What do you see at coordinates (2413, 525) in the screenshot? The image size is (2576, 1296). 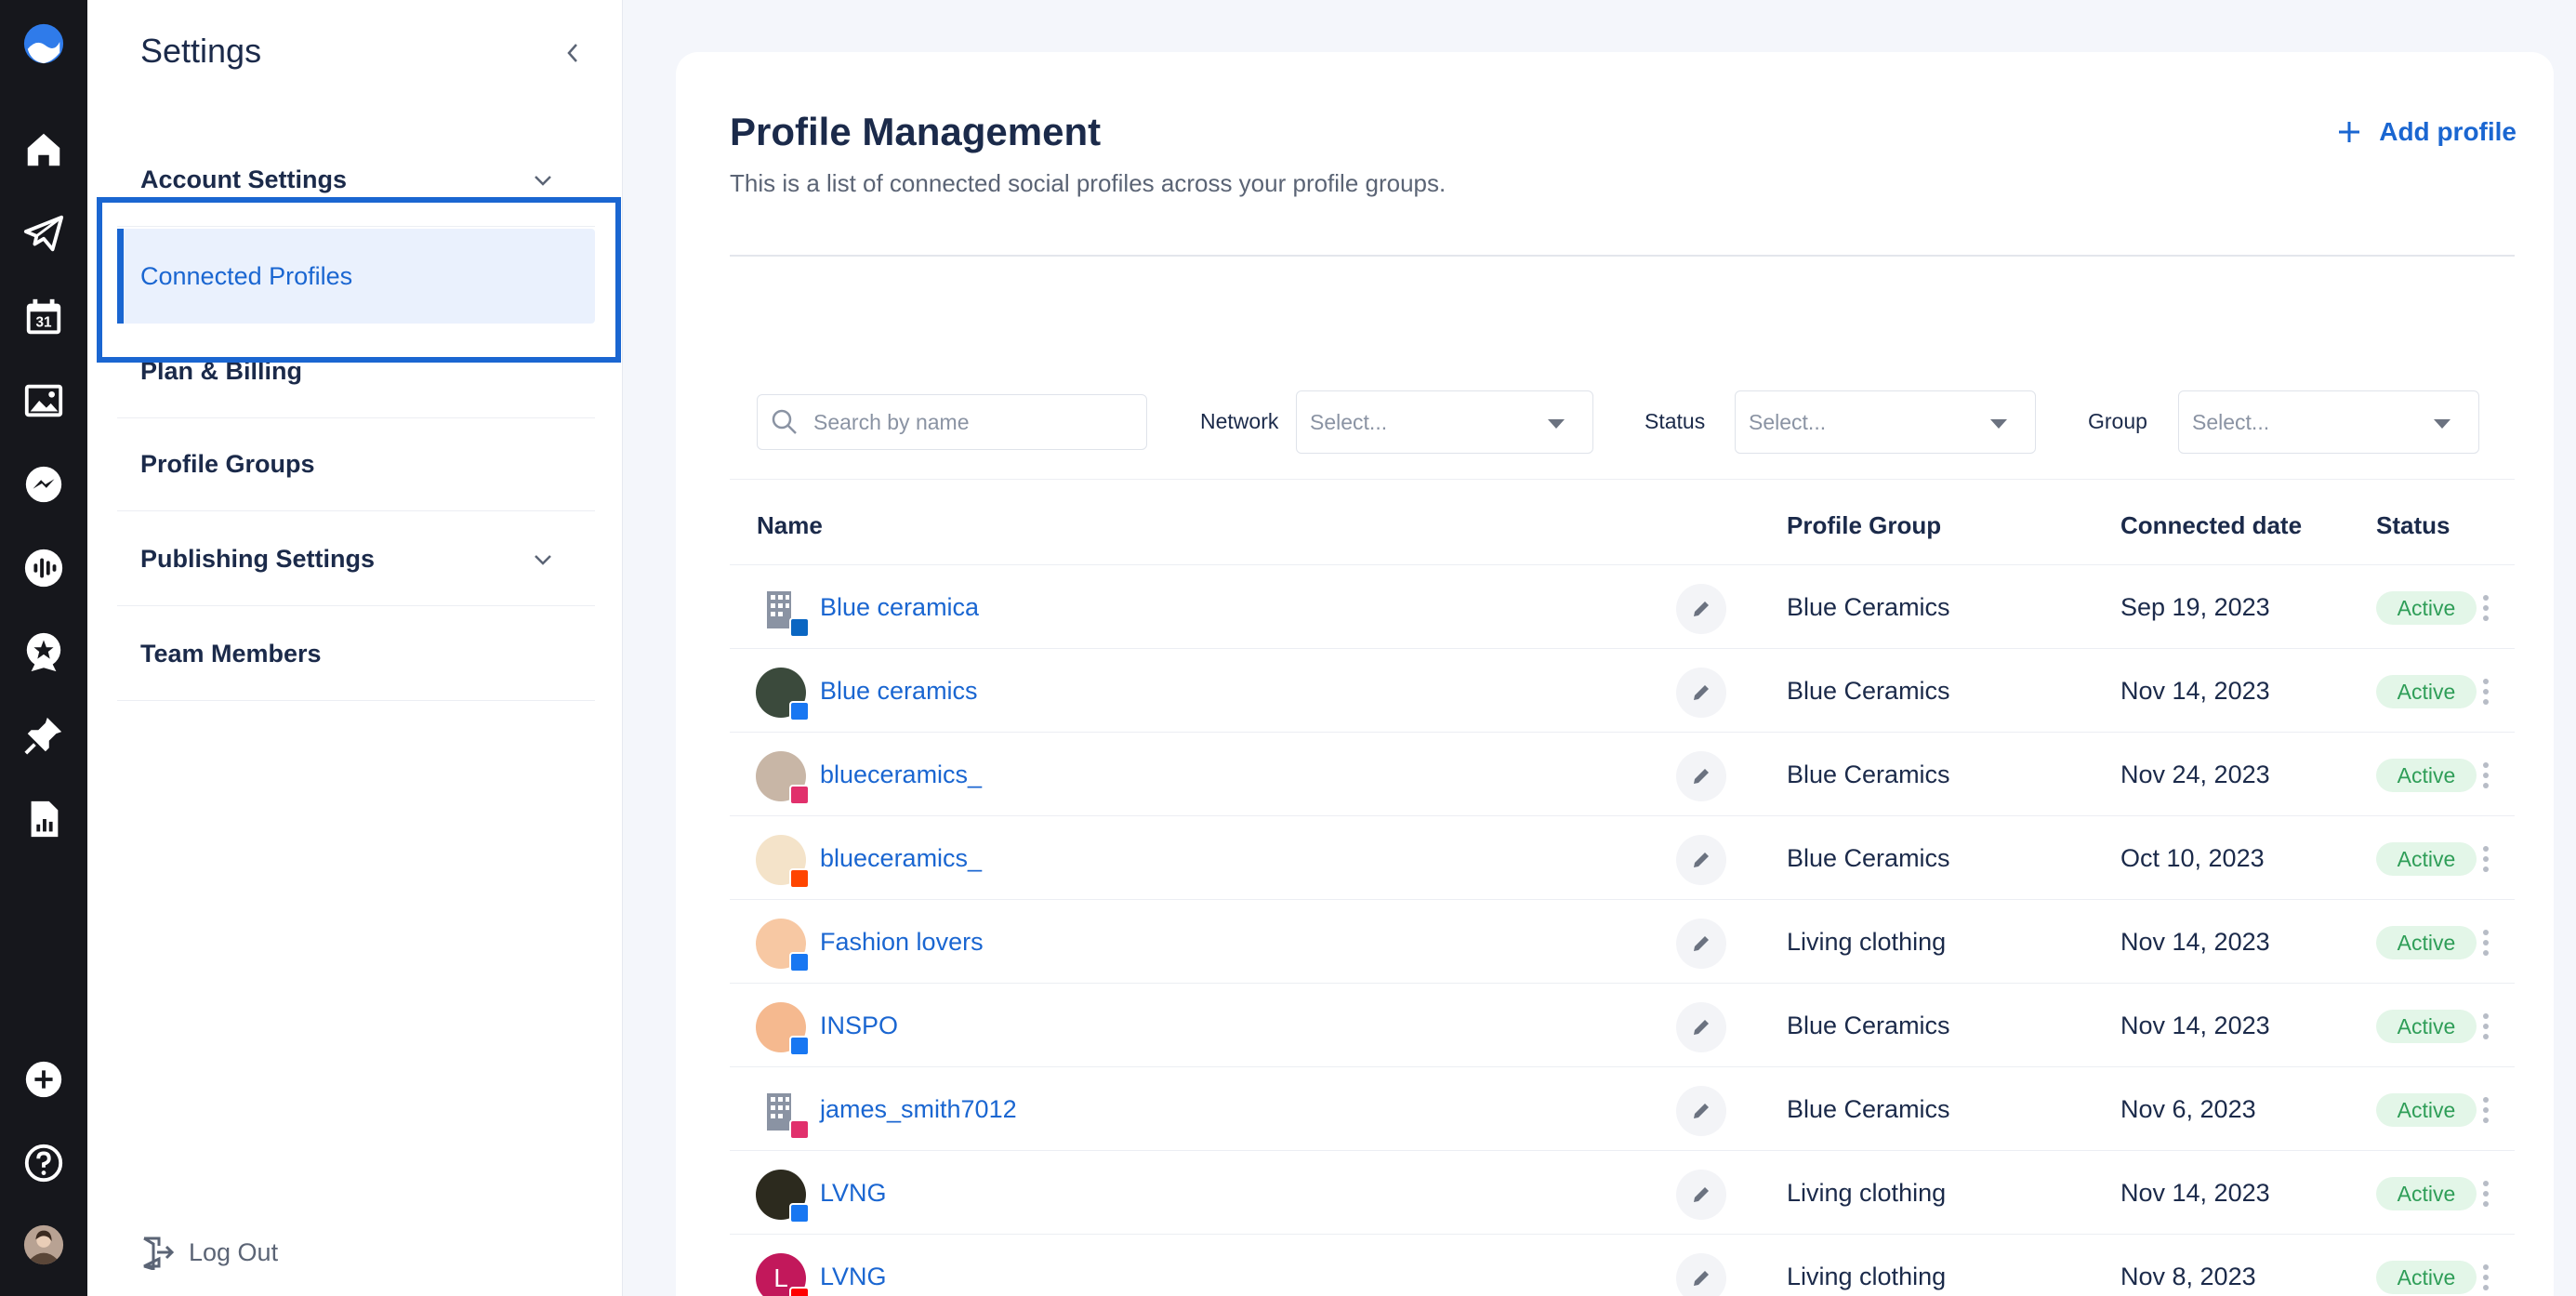 I see `column-header-status: Status` at bounding box center [2413, 525].